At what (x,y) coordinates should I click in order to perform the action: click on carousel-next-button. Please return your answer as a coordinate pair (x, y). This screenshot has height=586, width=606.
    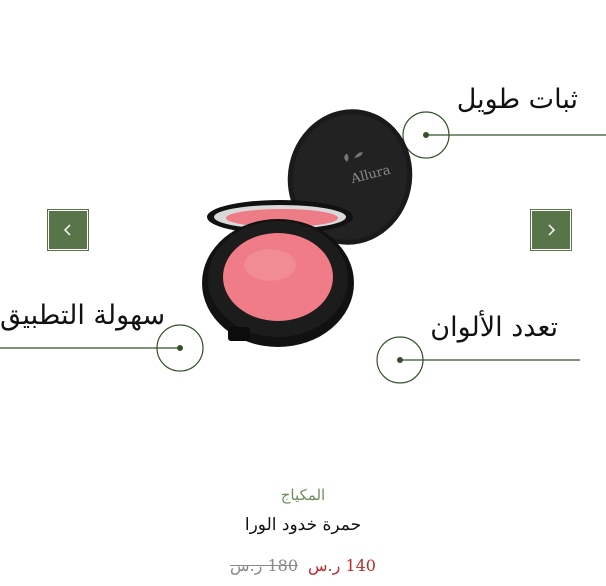
    Looking at the image, I should click on (551, 230).